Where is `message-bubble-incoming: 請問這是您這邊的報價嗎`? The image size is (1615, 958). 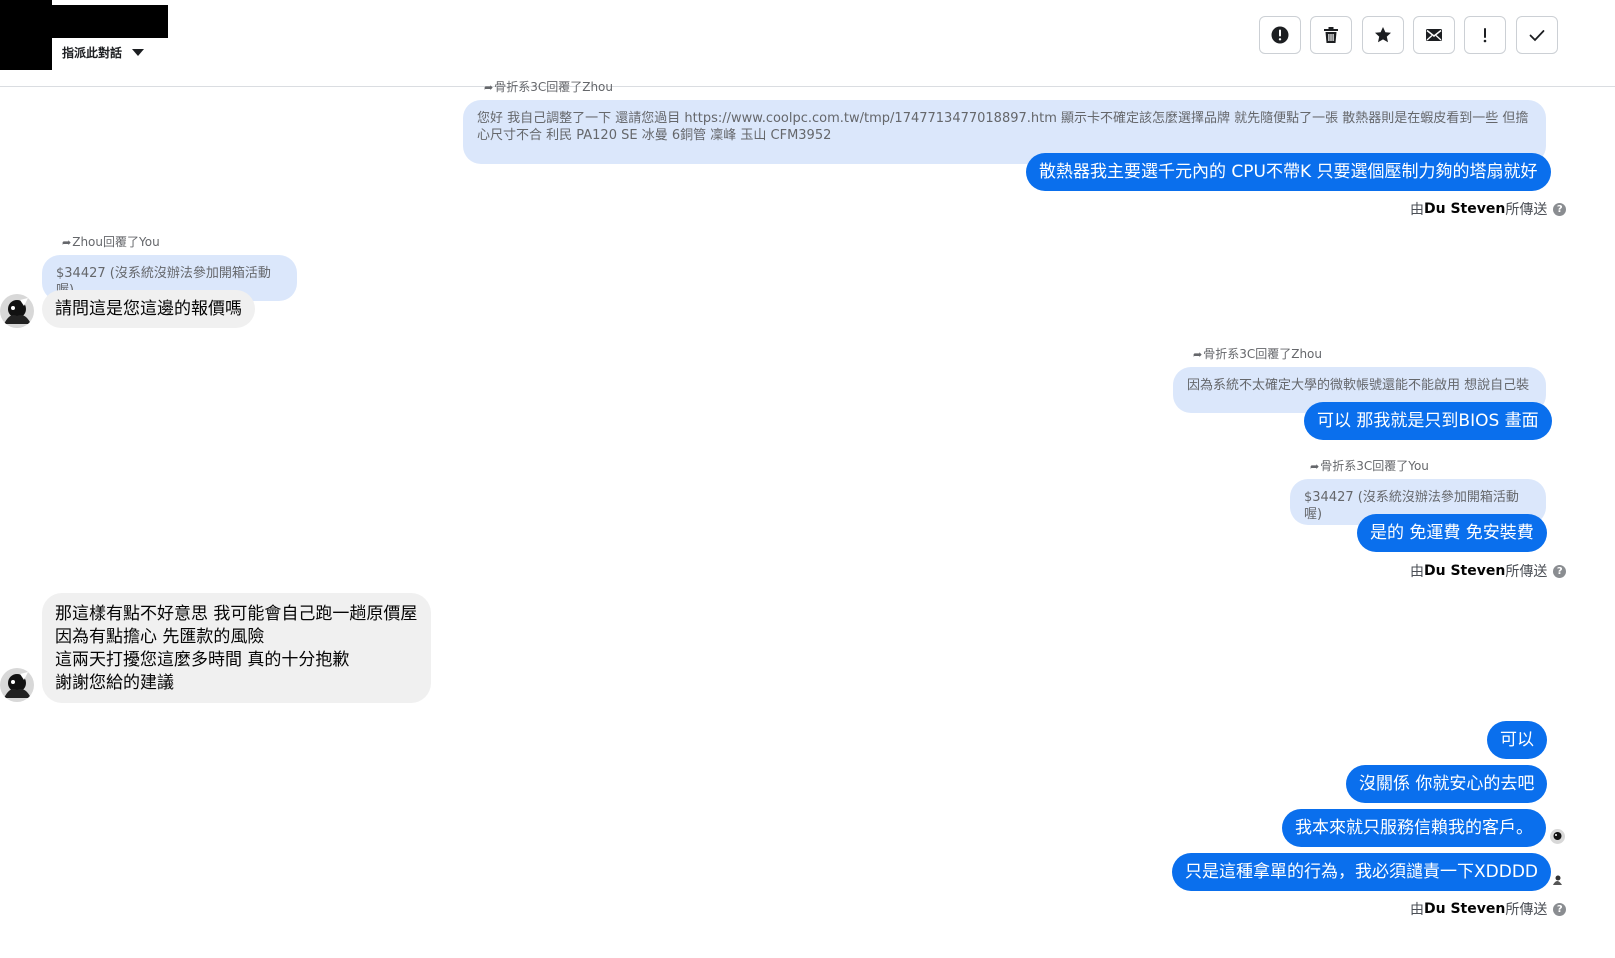
message-bubble-incoming: 請問這是您這邊的報價嗎 is located at coordinates (148, 309).